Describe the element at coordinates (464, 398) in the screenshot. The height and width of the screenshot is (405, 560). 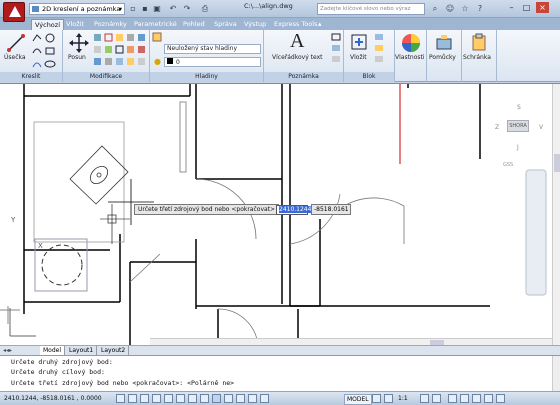
I see `lock-icon` at that location.